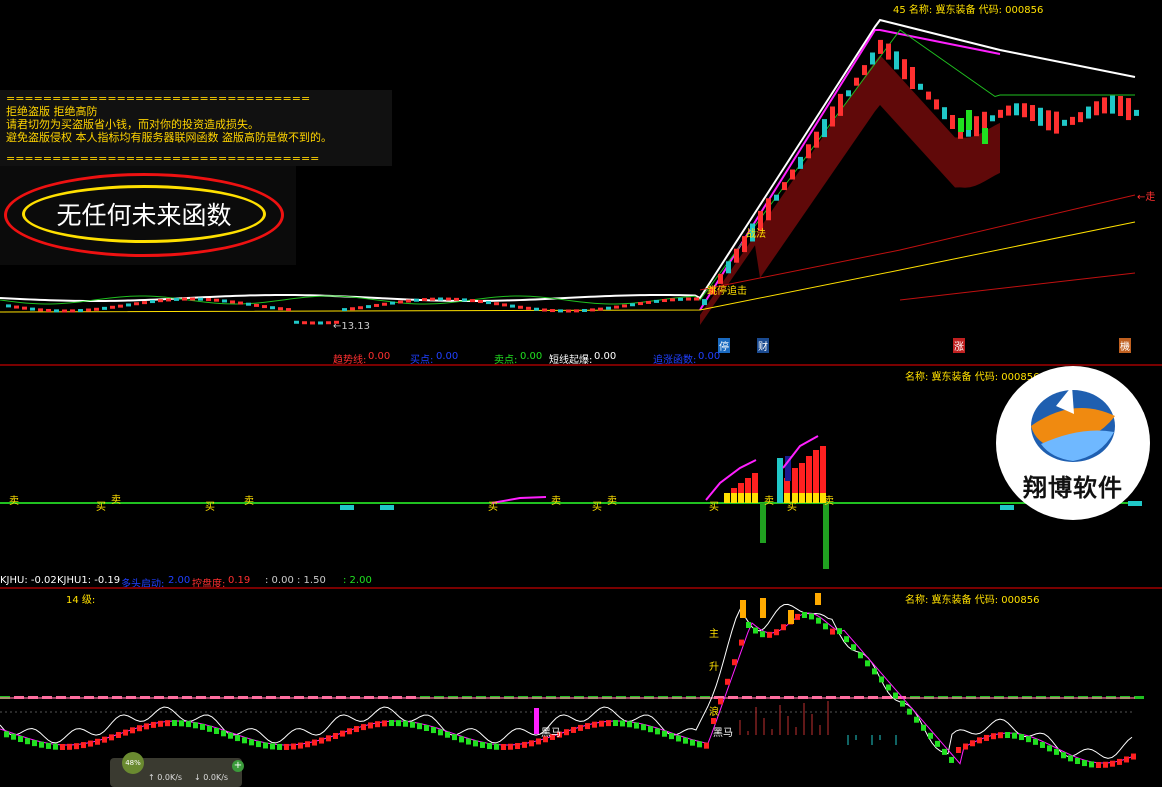 The image size is (1162, 787). I want to click on strip2-c-val: 2.00, so click(179, 580).